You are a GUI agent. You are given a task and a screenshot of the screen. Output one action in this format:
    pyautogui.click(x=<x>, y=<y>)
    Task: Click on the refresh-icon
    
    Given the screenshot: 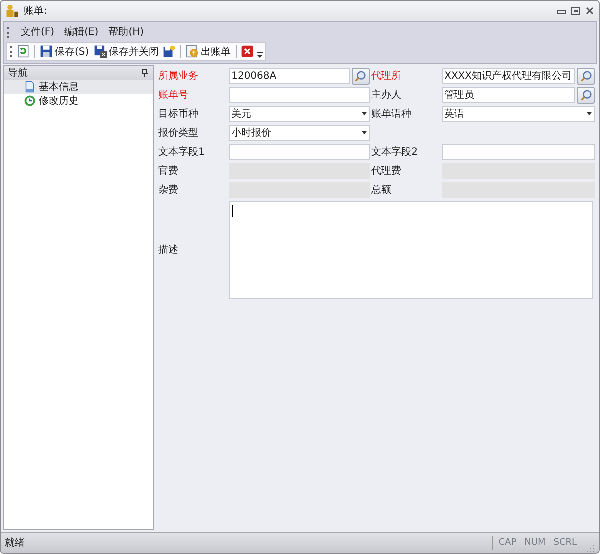 What is the action you would take?
    pyautogui.click(x=23, y=51)
    